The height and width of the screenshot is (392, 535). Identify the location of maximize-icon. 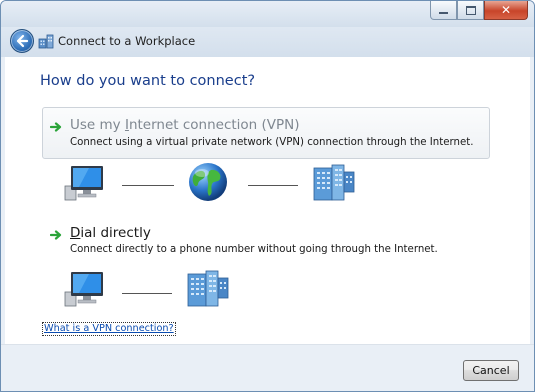
(470, 10).